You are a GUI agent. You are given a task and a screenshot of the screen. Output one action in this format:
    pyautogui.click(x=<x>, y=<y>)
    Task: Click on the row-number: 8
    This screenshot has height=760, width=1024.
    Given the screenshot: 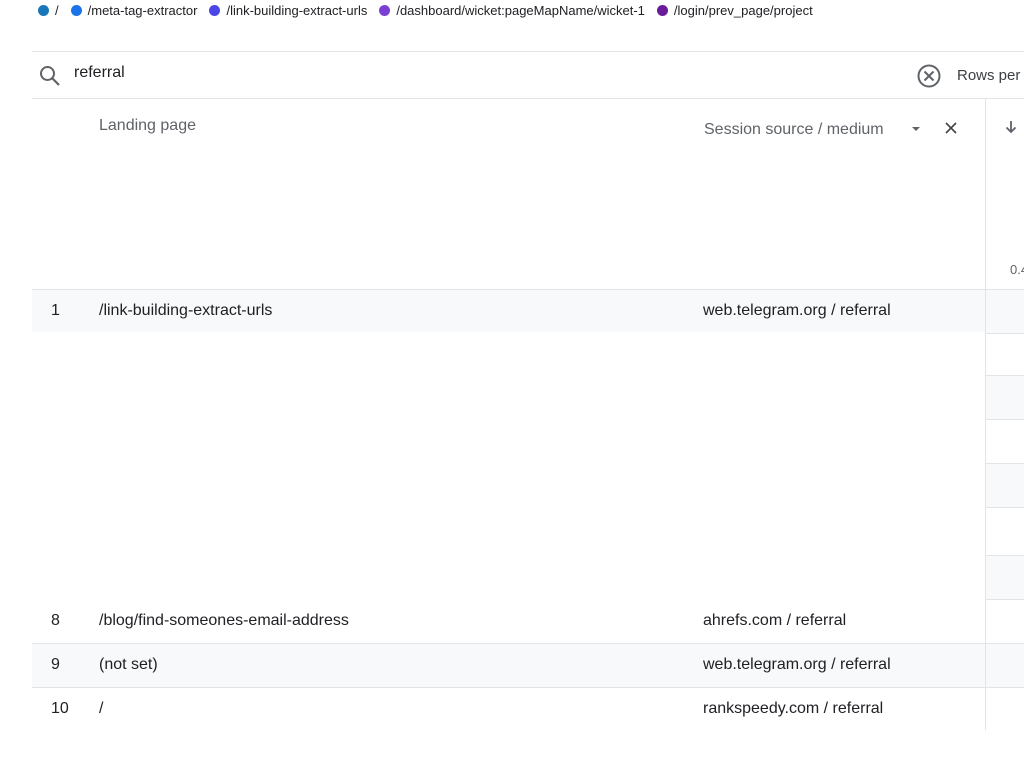 What is the action you would take?
    pyautogui.click(x=55, y=620)
    